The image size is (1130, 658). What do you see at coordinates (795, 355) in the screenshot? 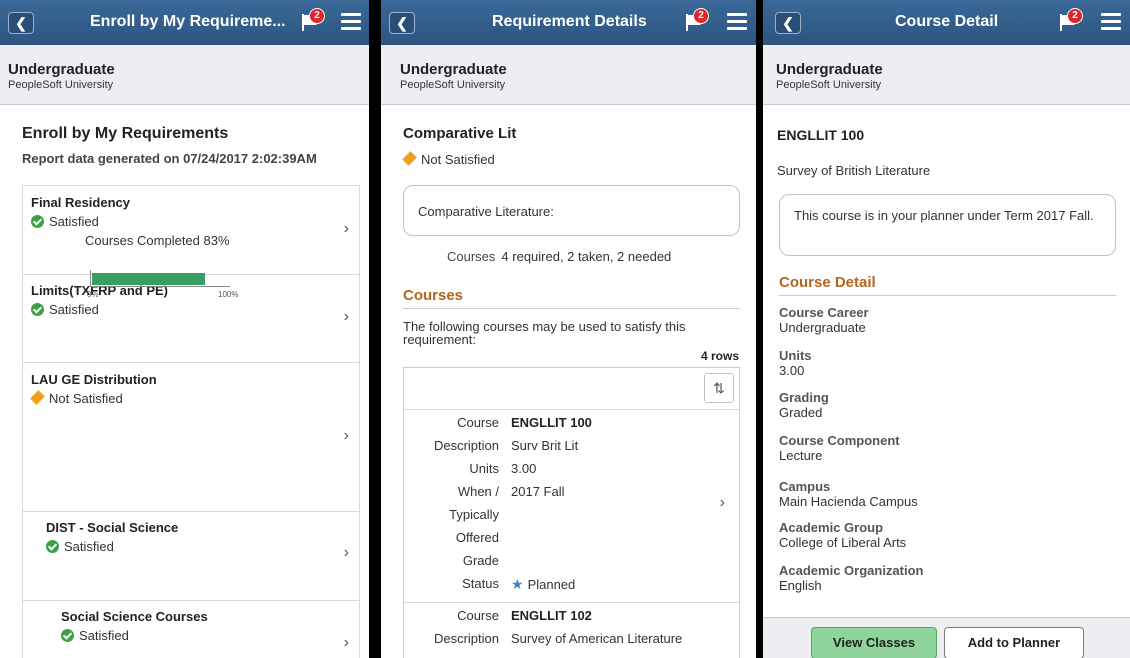
I see `detail-label: Units` at bounding box center [795, 355].